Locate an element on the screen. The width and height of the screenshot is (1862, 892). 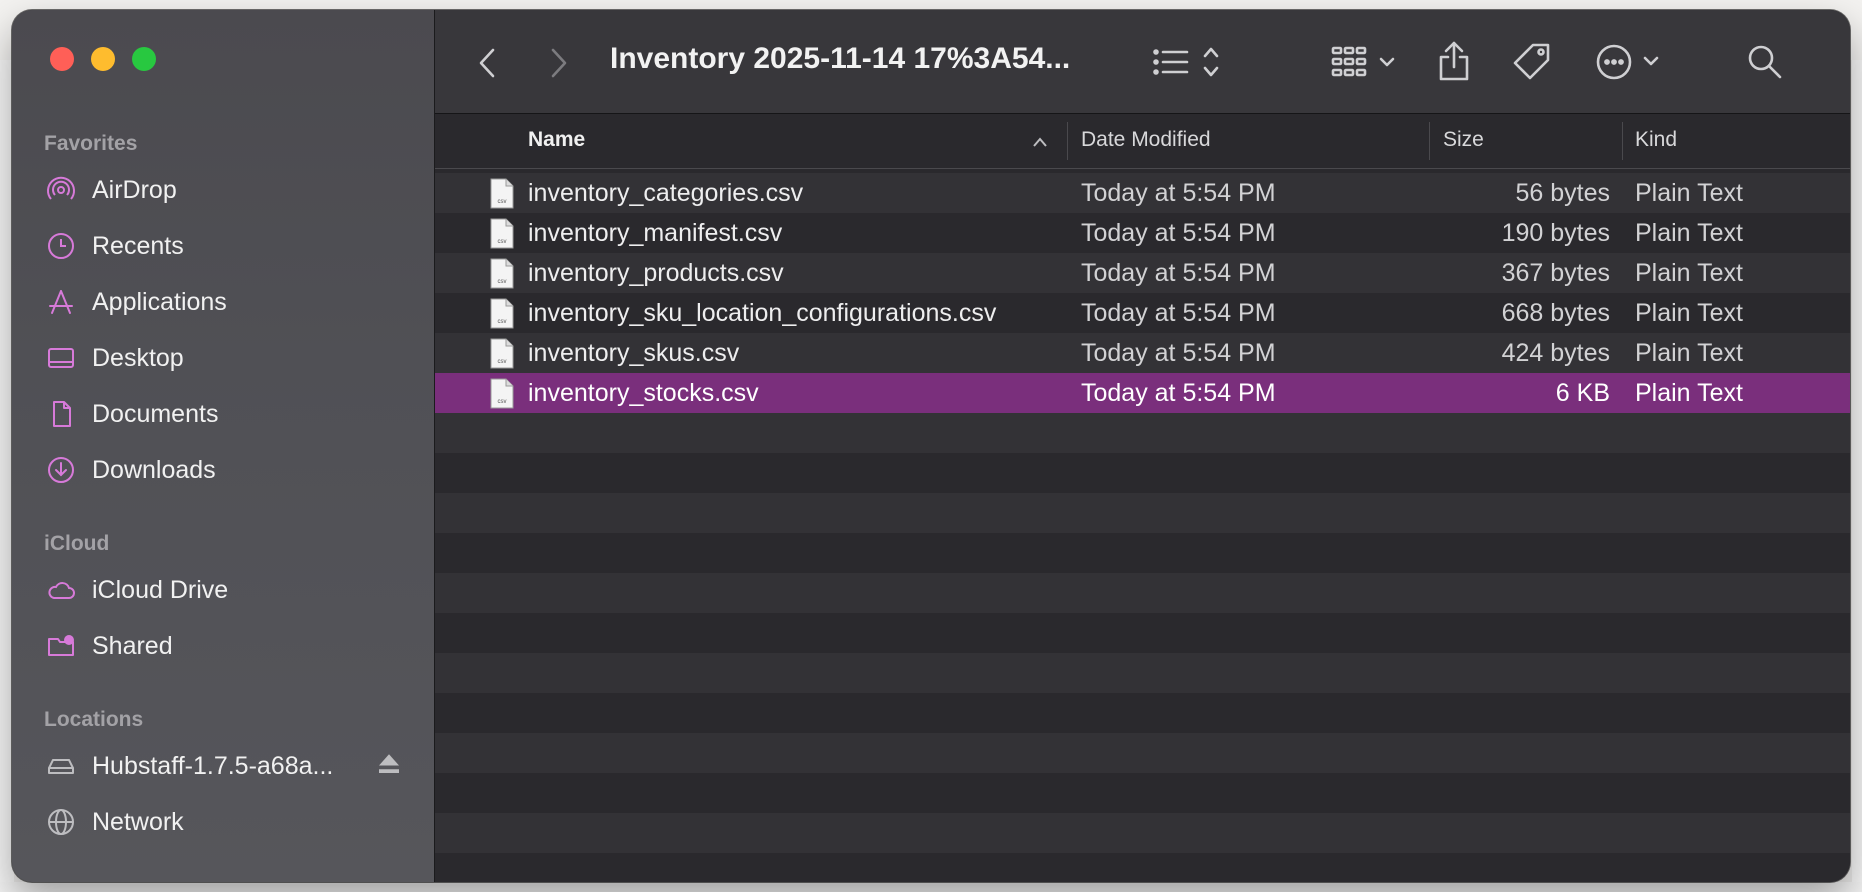
sidebar-item-desktop: Desktop is located at coordinates (229, 358).